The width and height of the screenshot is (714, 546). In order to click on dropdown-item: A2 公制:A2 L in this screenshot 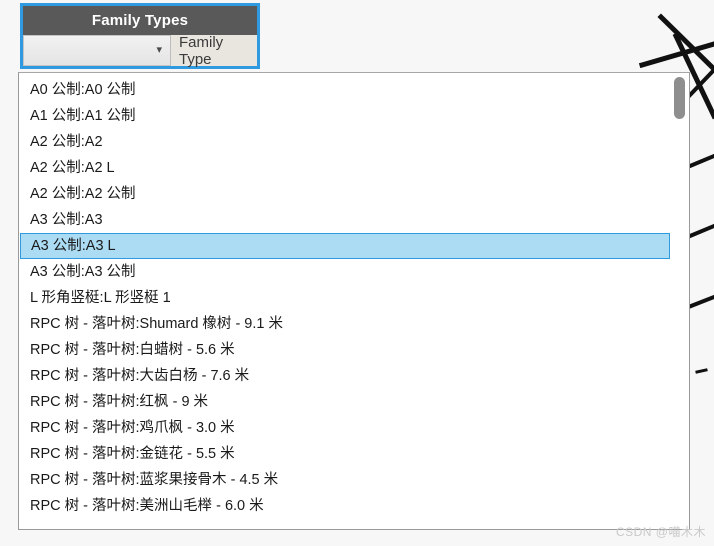, I will do `click(354, 168)`.